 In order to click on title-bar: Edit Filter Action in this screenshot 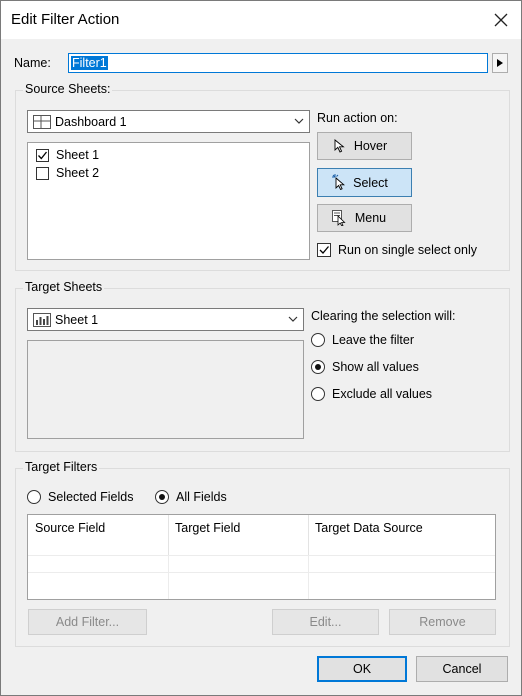, I will do `click(261, 20)`.